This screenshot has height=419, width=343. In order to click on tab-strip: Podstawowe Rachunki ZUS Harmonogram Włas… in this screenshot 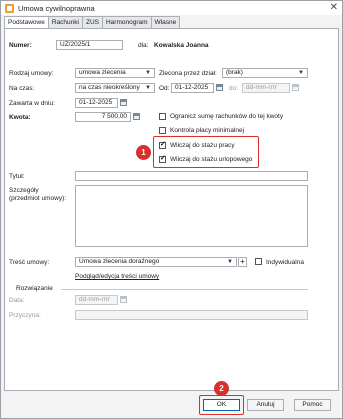, I will do `click(92, 22)`.